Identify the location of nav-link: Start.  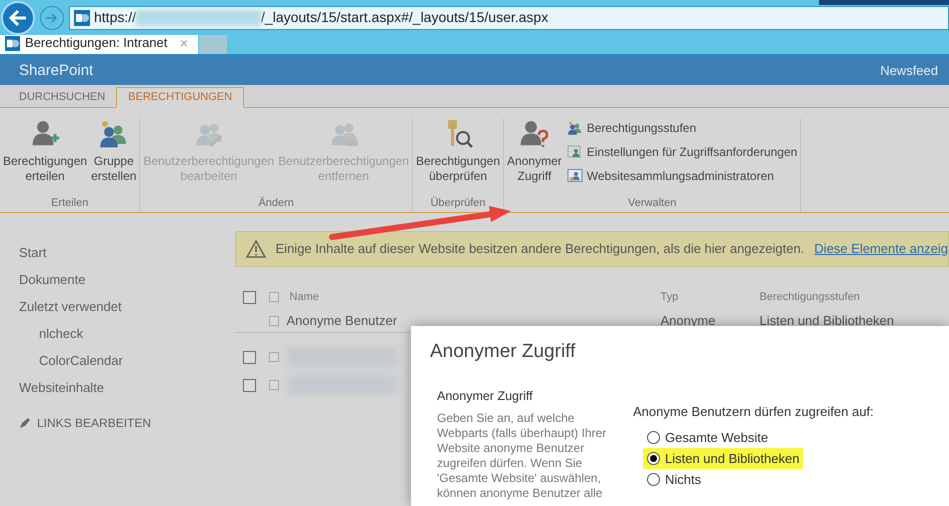
(32, 252).